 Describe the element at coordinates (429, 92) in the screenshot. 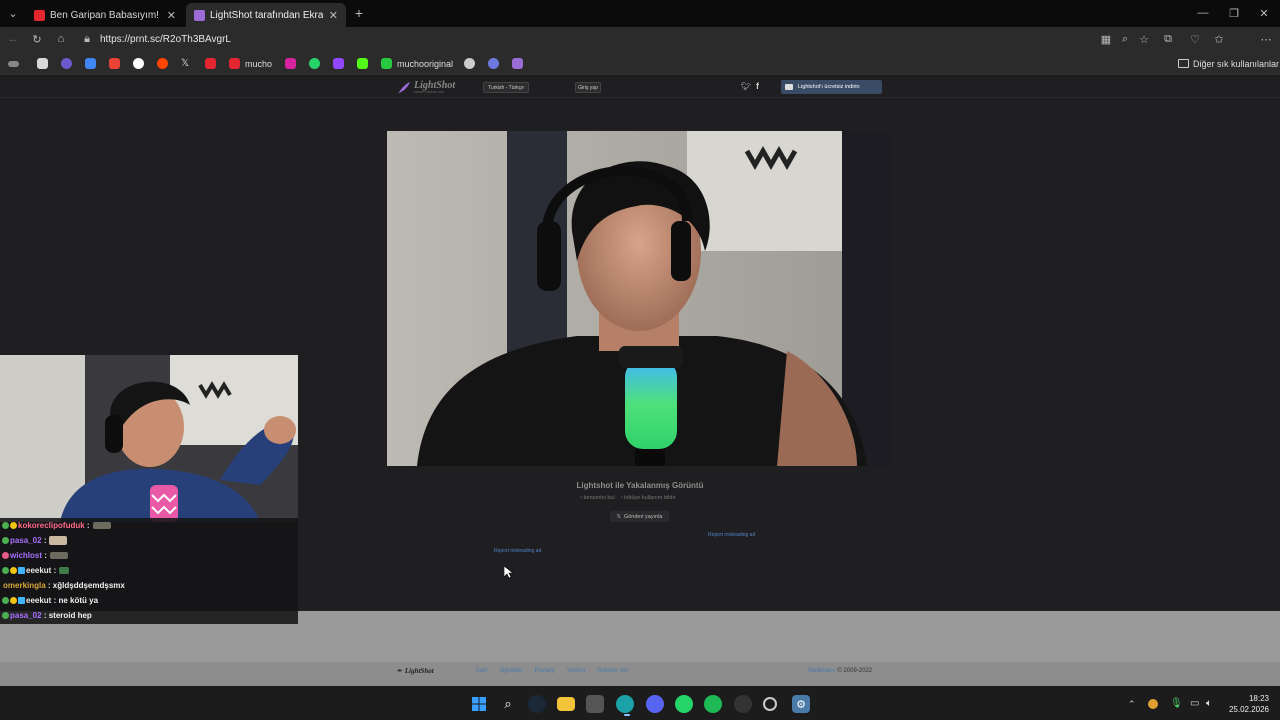

I see `logo-tagline: screen capture tool` at that location.